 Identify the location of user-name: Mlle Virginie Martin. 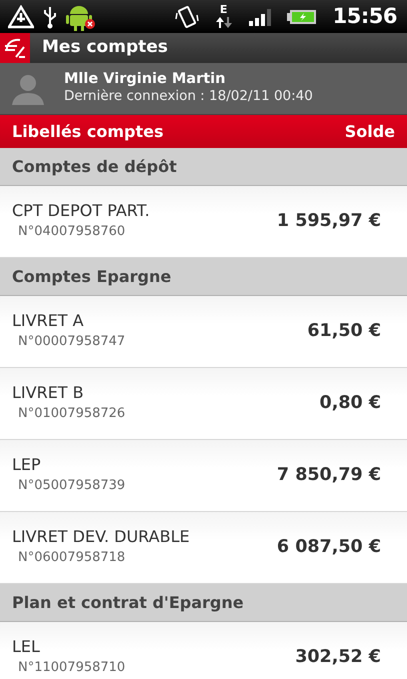
(145, 79).